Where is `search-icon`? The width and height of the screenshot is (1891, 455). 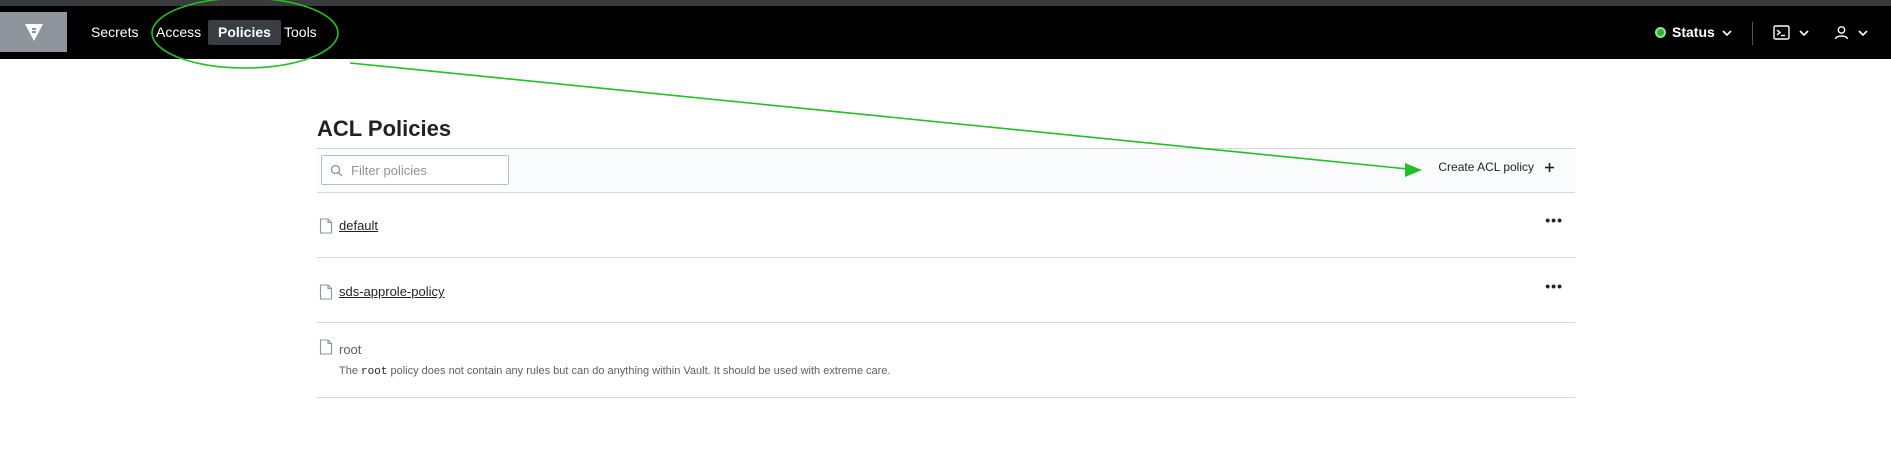 search-icon is located at coordinates (336, 170).